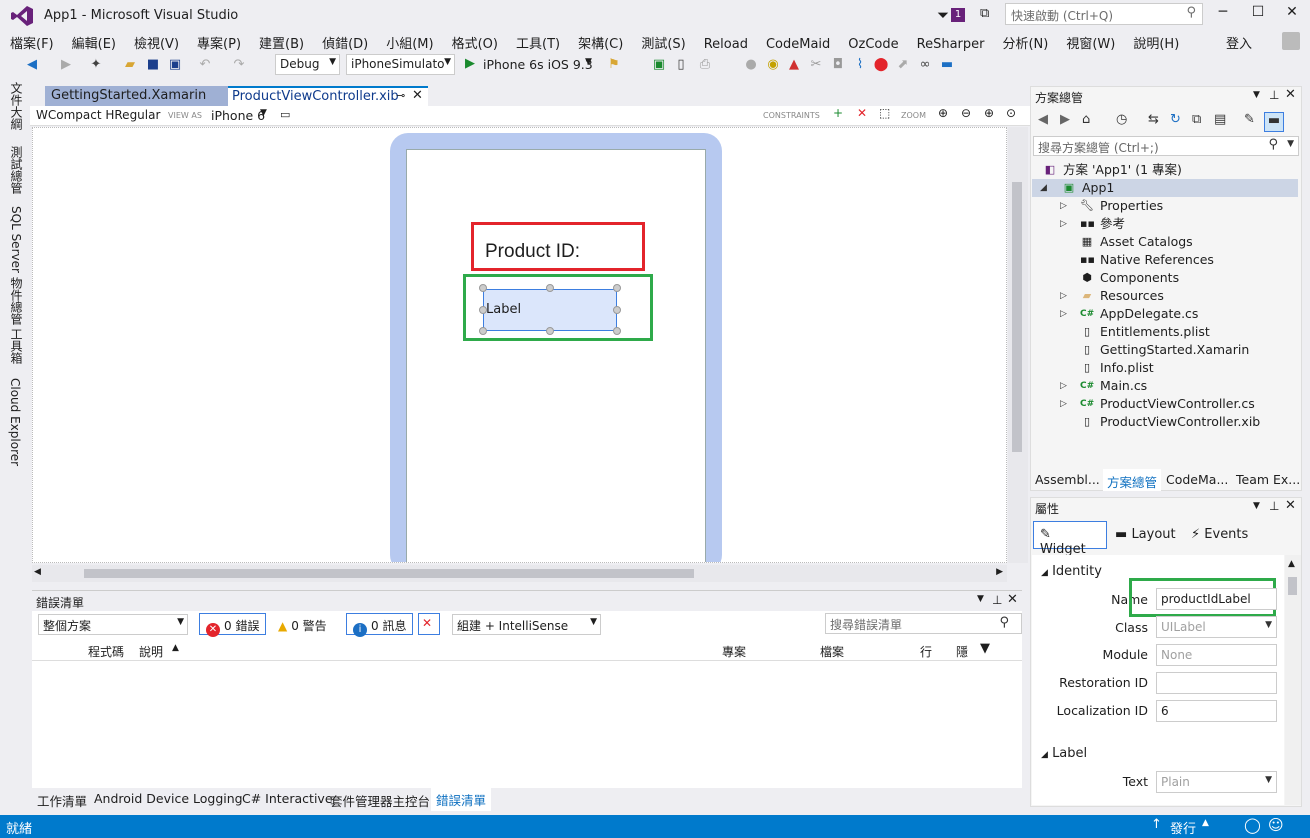 The width and height of the screenshot is (1310, 838). Describe the element at coordinates (734, 651) in the screenshot. I see `column-project: 專案` at that location.